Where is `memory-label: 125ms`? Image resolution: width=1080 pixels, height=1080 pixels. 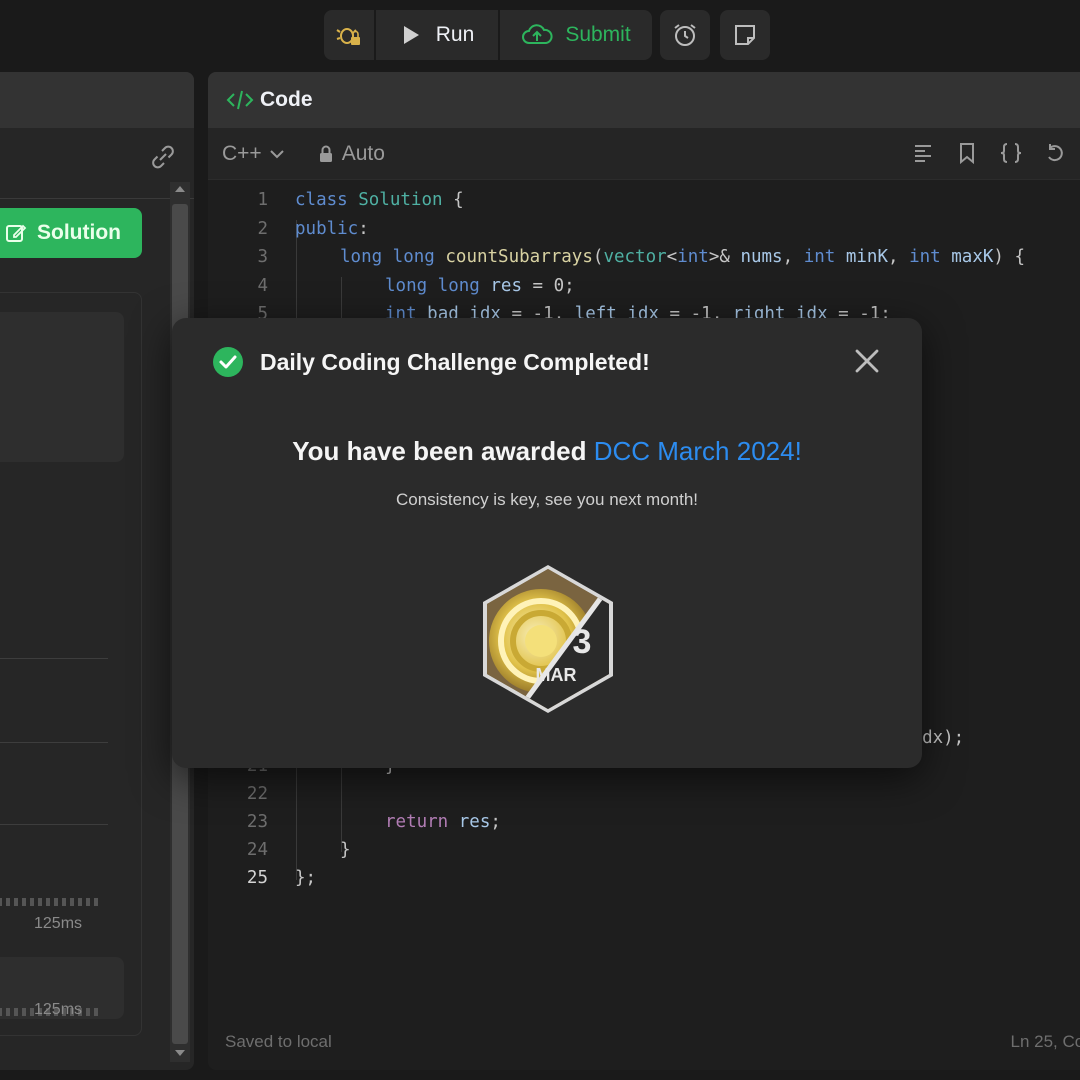 memory-label: 125ms is located at coordinates (58, 1009).